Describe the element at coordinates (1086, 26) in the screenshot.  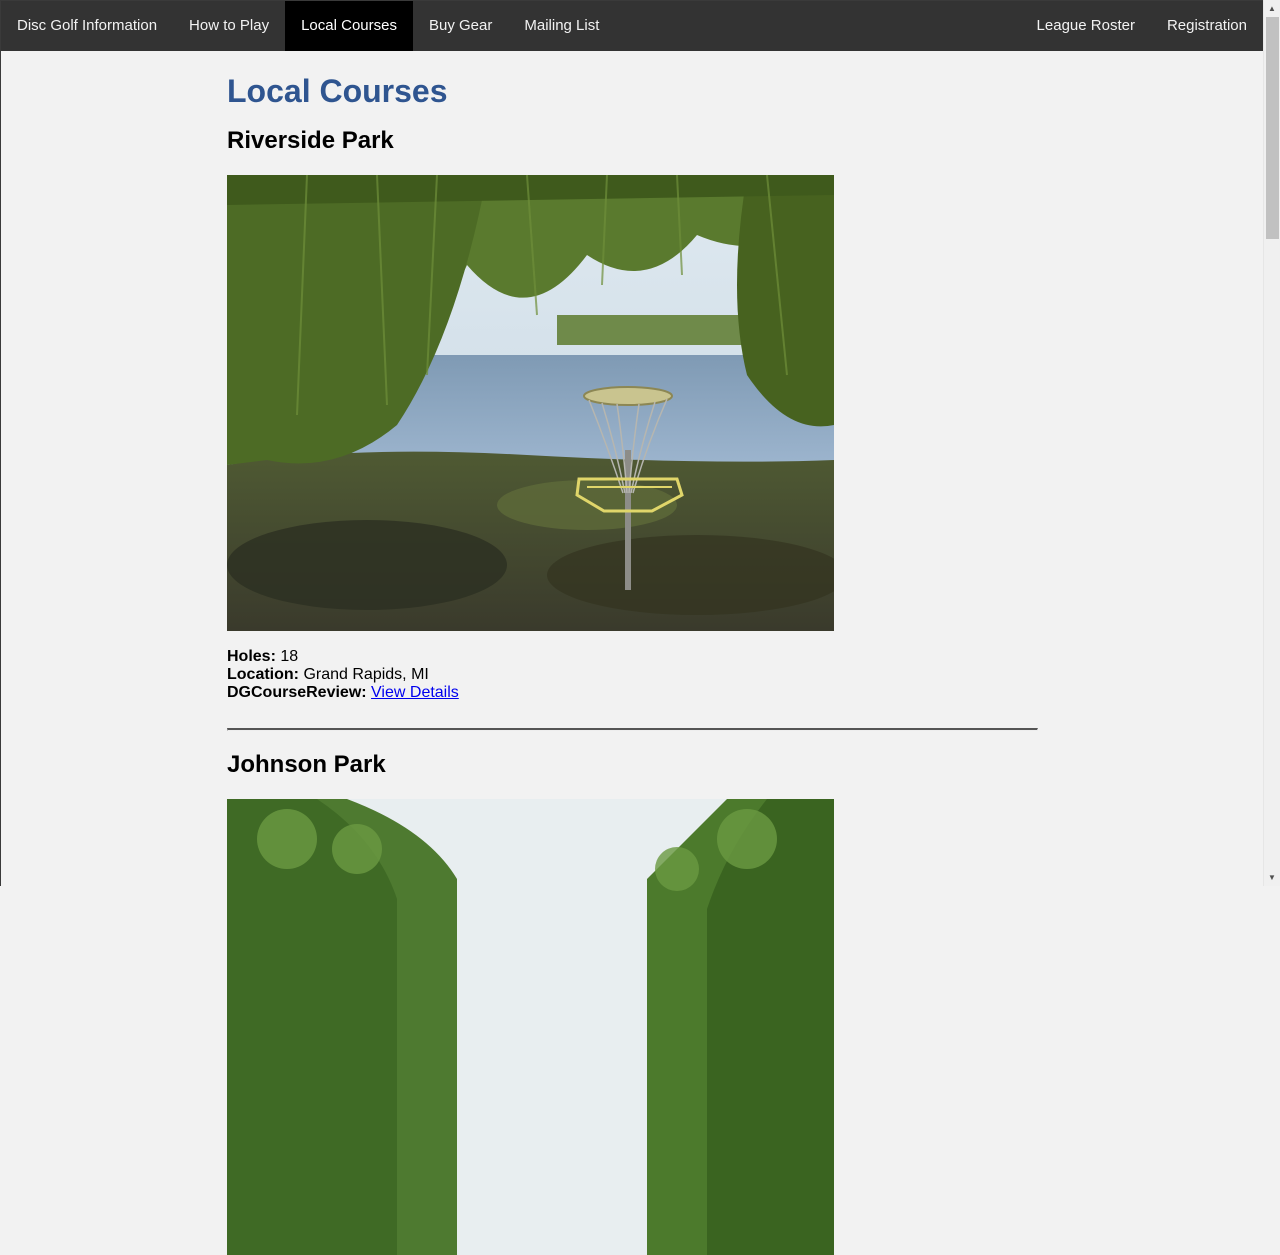
I see `nav-league-roster: League Roster` at that location.